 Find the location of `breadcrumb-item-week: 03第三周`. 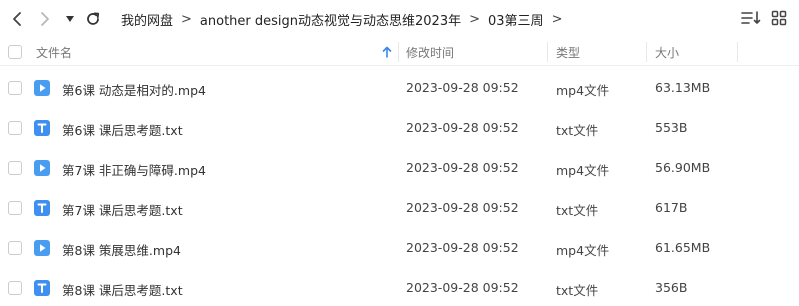

breadcrumb-item-week: 03第三周 is located at coordinates (516, 19).